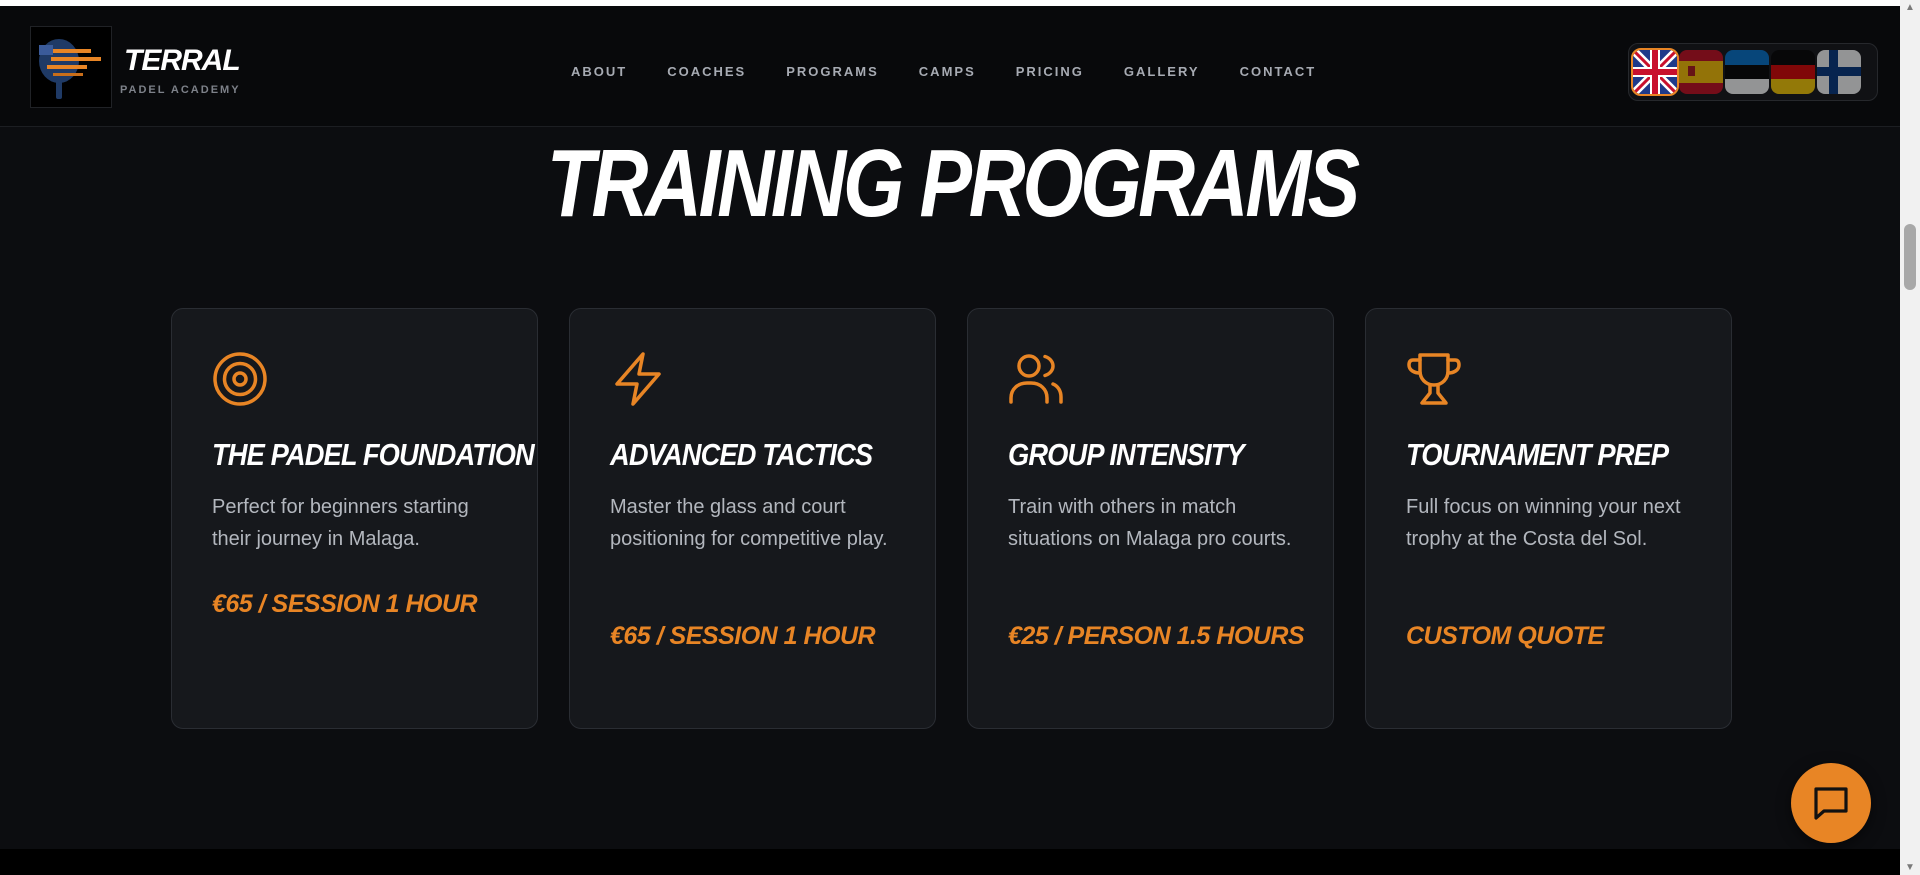  What do you see at coordinates (1910, 7) in the screenshot?
I see `scroll-up-arrow-icon: ▲` at bounding box center [1910, 7].